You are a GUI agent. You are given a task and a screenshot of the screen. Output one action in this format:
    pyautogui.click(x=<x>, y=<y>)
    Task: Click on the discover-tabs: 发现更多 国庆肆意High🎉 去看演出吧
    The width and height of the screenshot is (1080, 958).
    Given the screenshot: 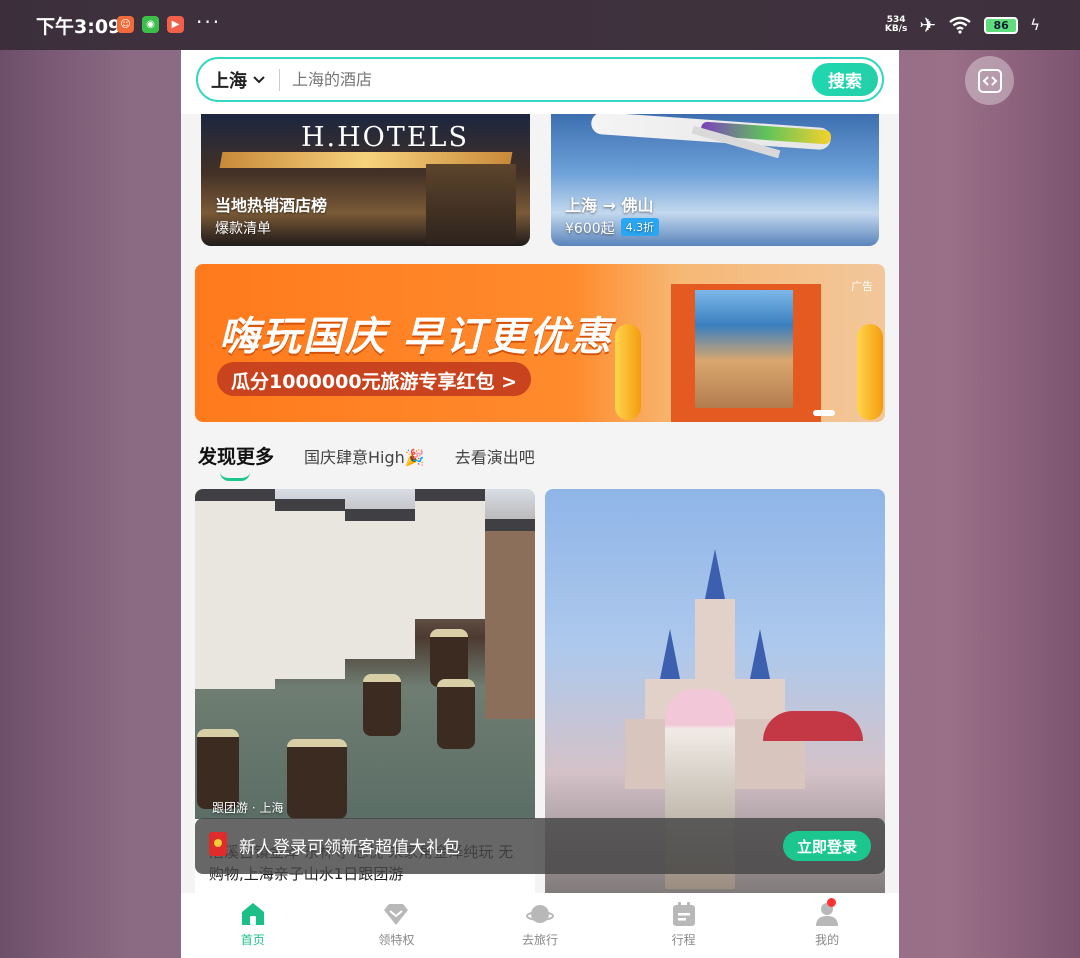 What is the action you would take?
    pyautogui.click(x=366, y=462)
    